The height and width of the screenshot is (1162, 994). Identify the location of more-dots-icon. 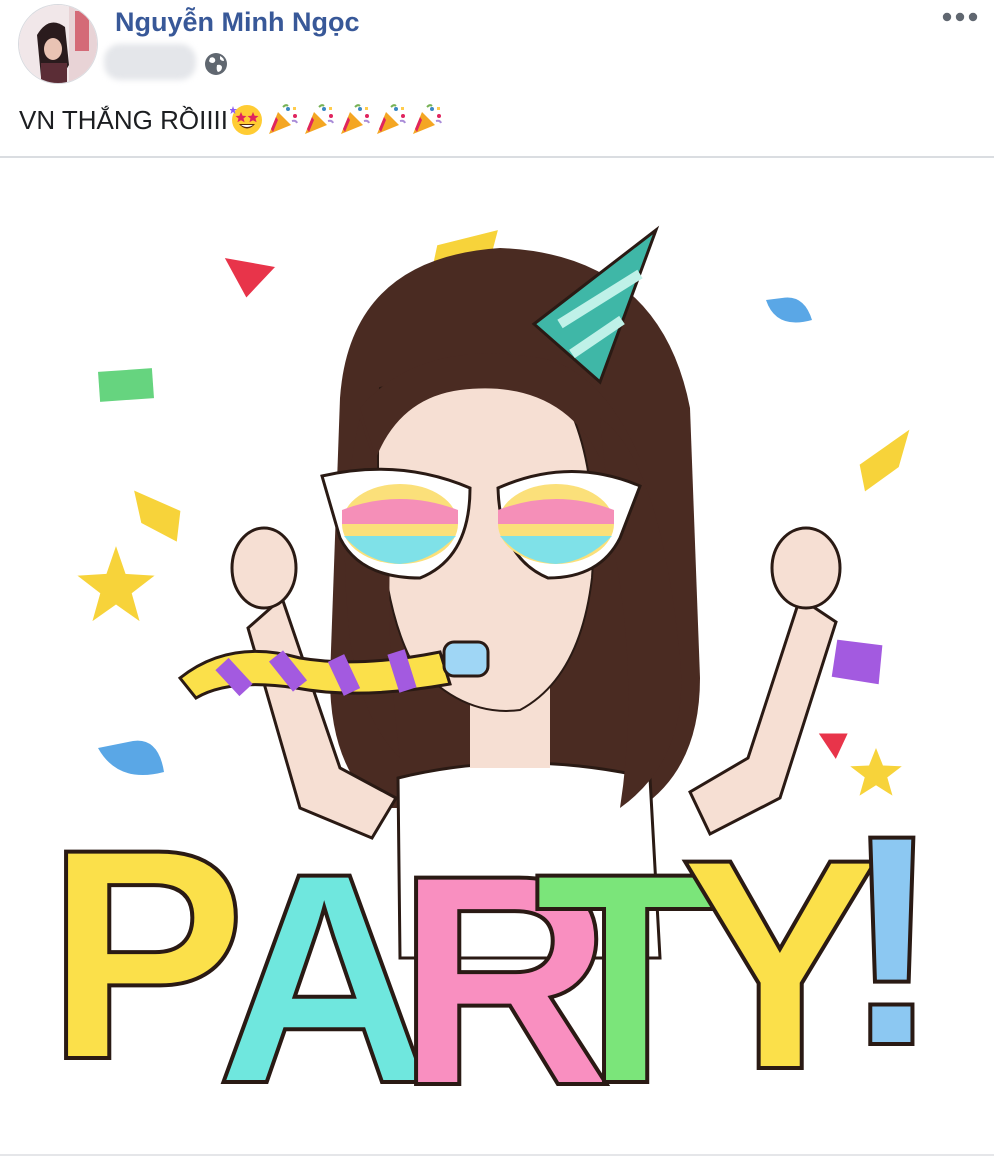
(960, 17).